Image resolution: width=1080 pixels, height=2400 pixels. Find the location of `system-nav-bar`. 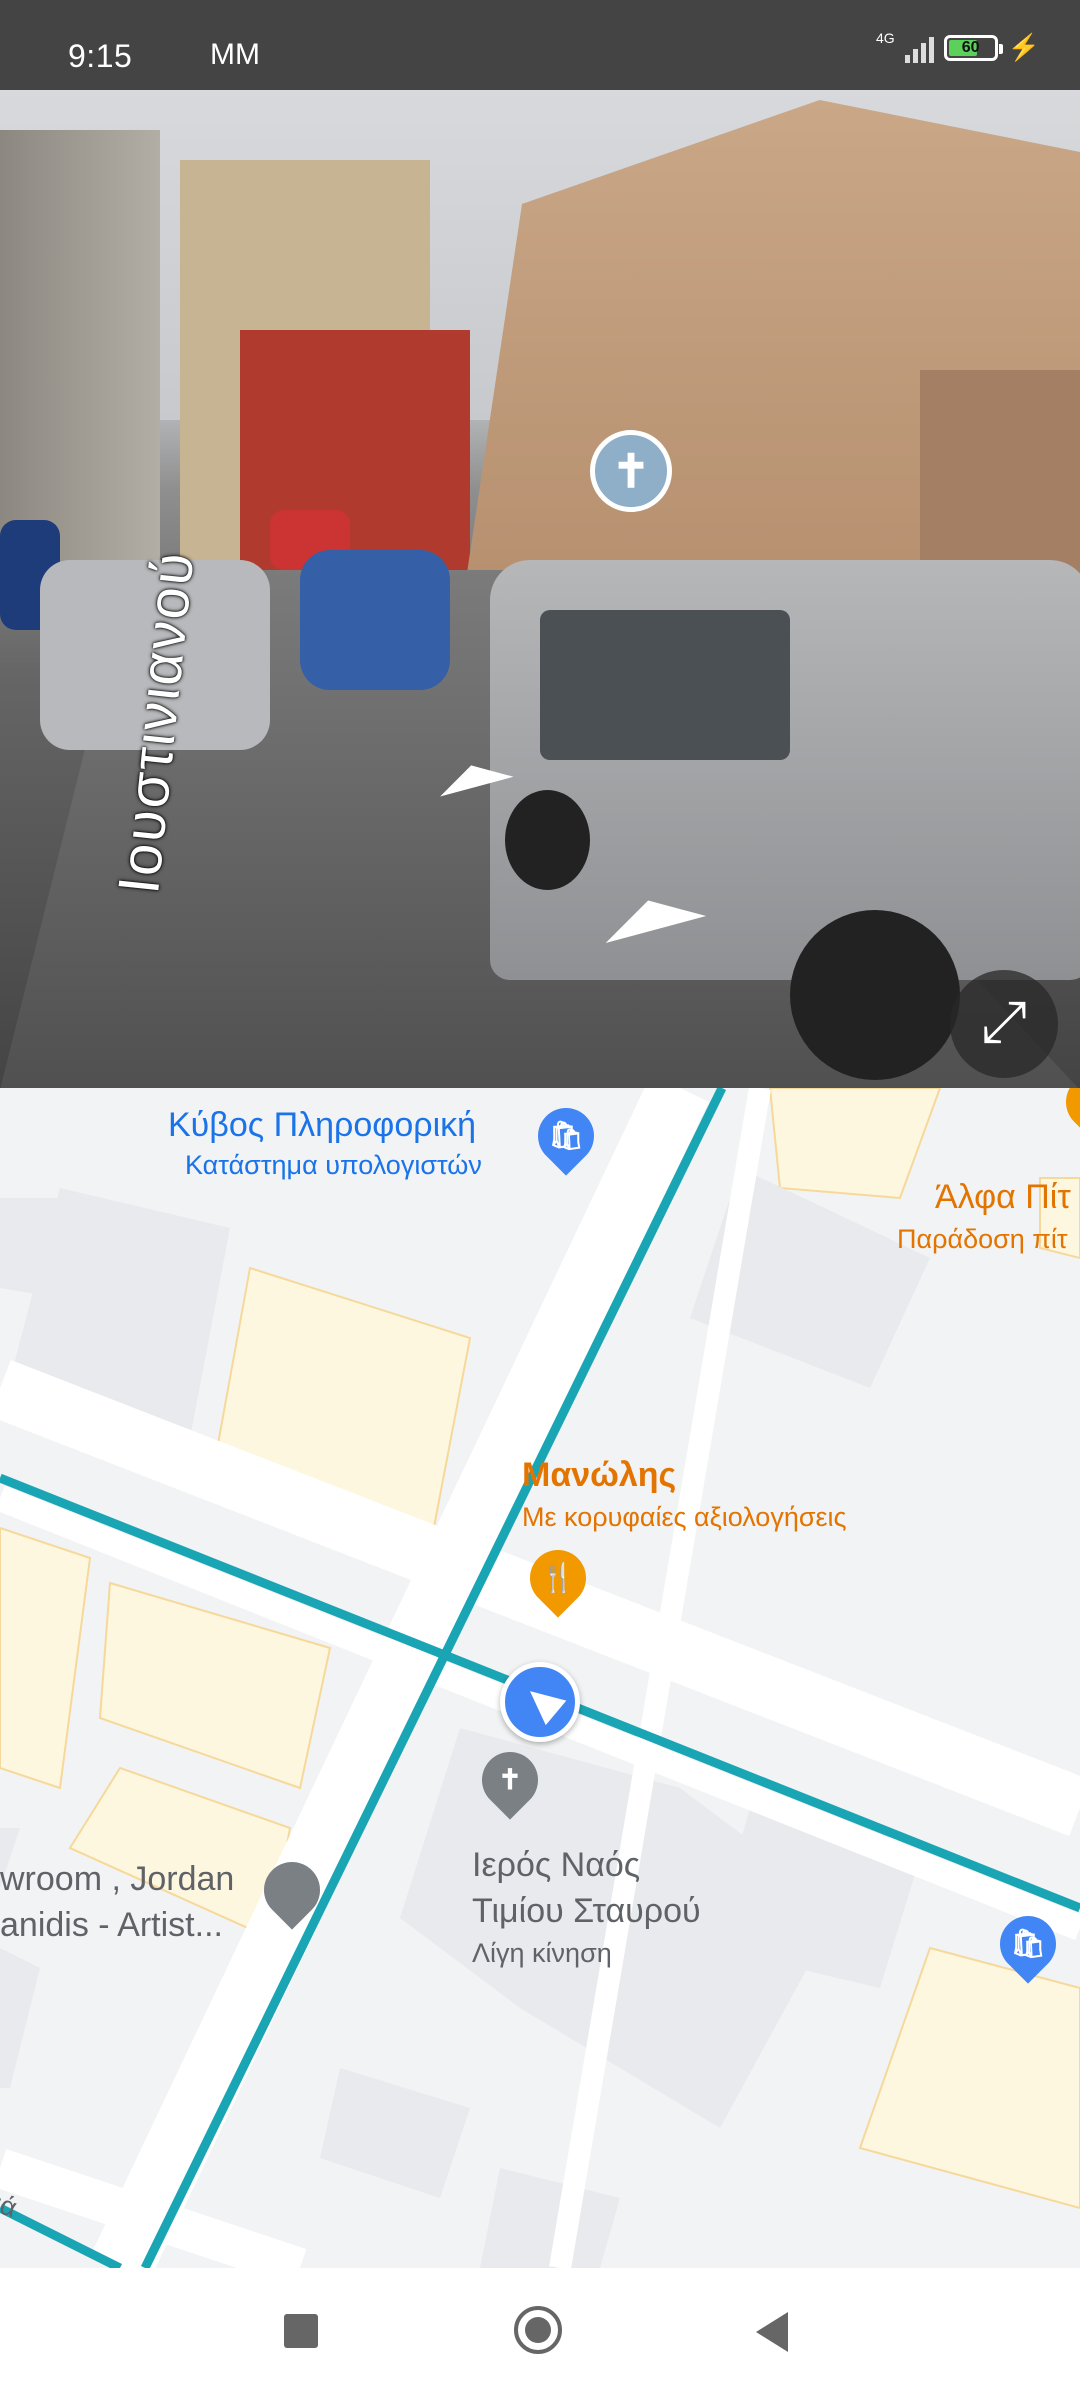

system-nav-bar is located at coordinates (540, 2334).